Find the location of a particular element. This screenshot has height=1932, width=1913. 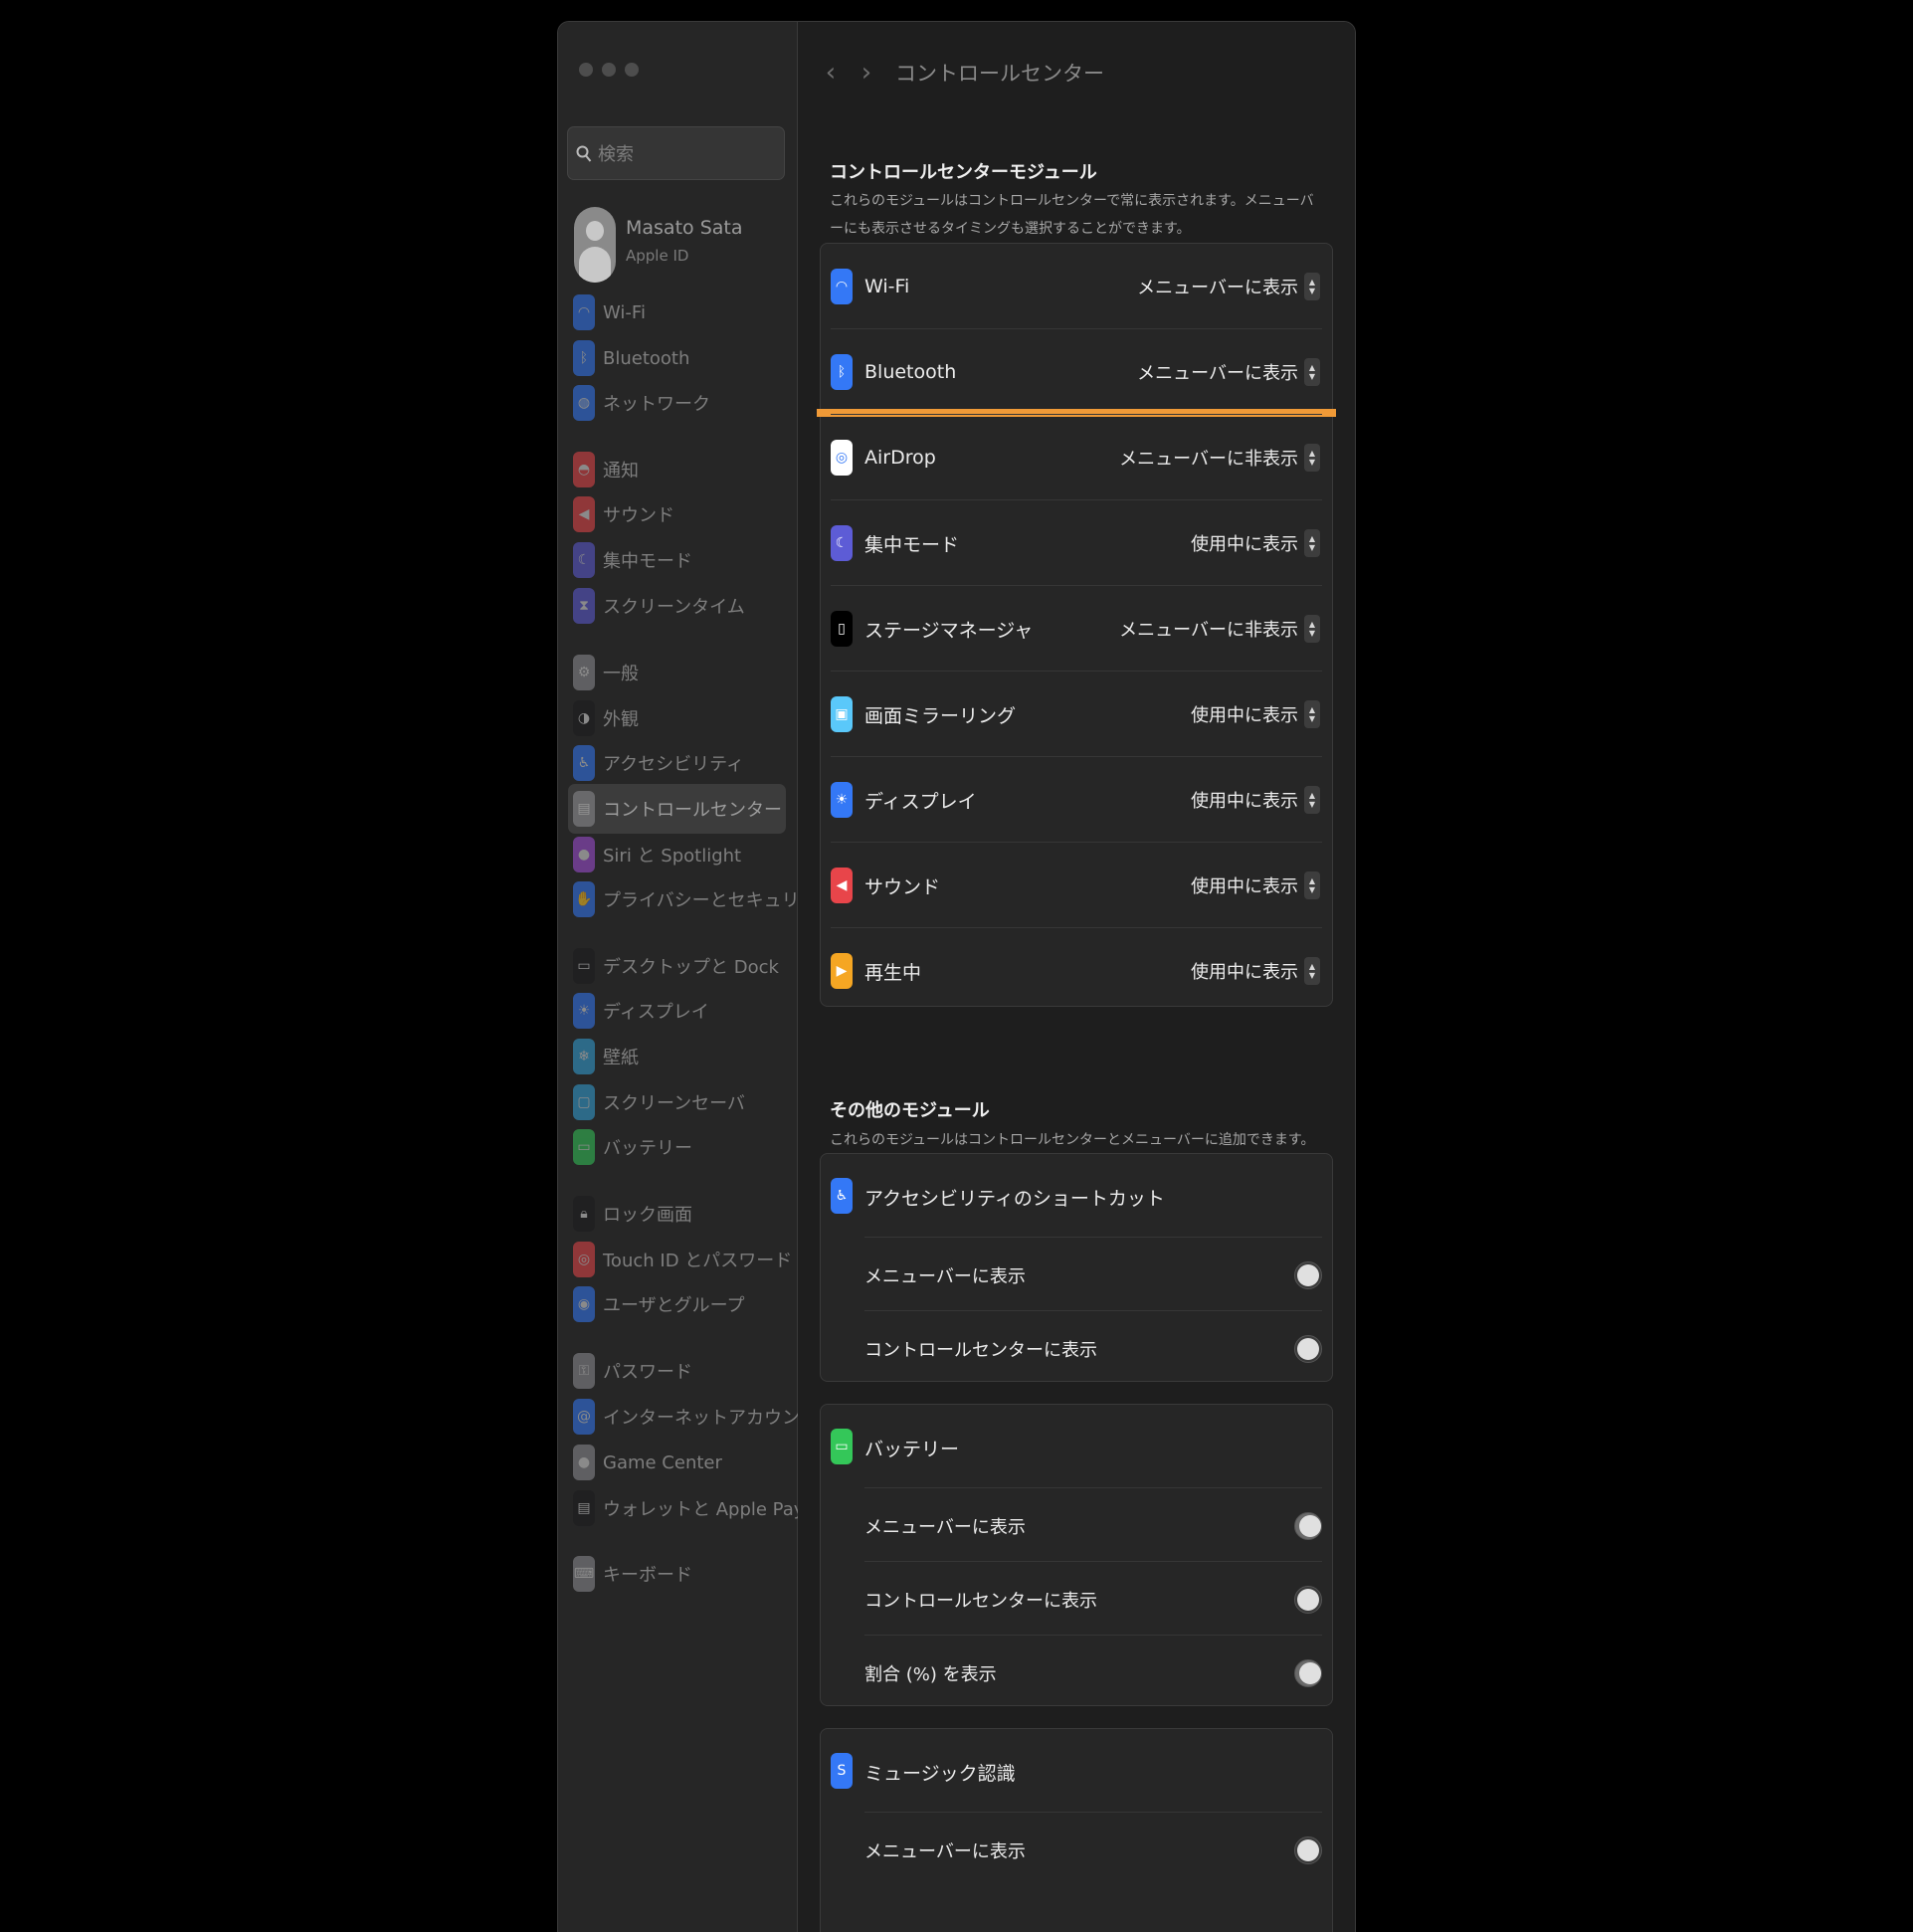

sidebar-item: ▭ バッテリー is located at coordinates (677, 1147).